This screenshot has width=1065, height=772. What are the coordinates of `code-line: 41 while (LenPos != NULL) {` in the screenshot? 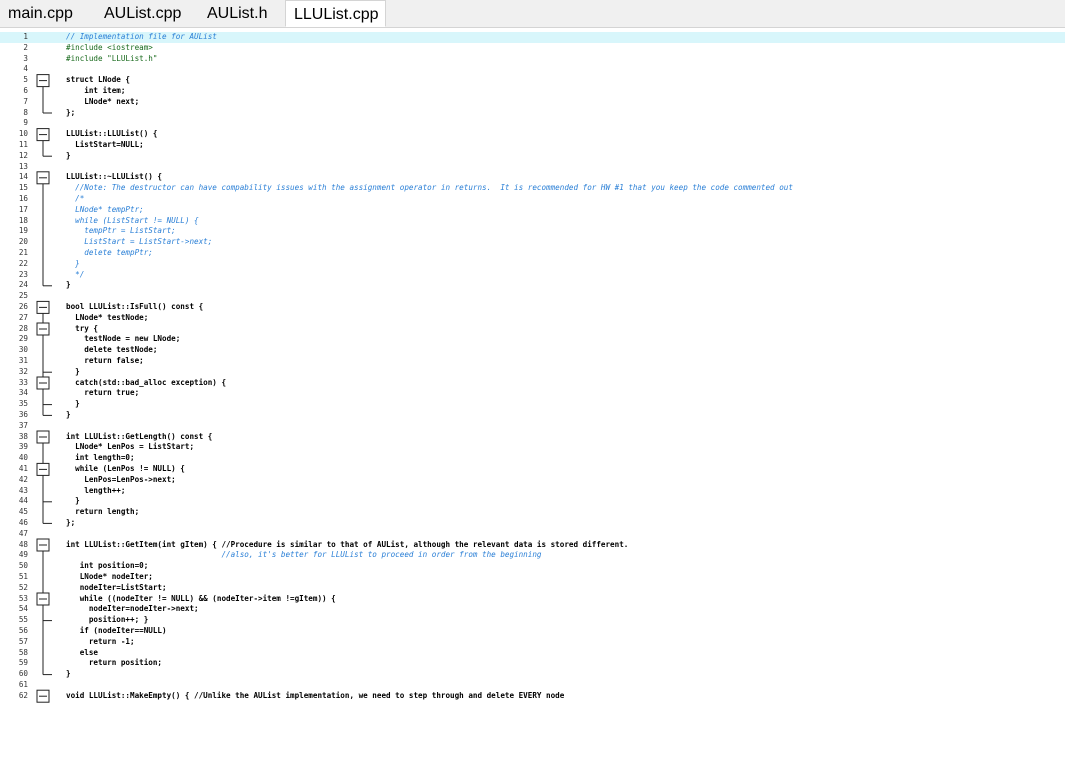 It's located at (532, 469).